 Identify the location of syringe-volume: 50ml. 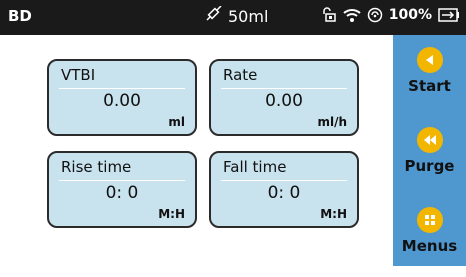
(237, 15).